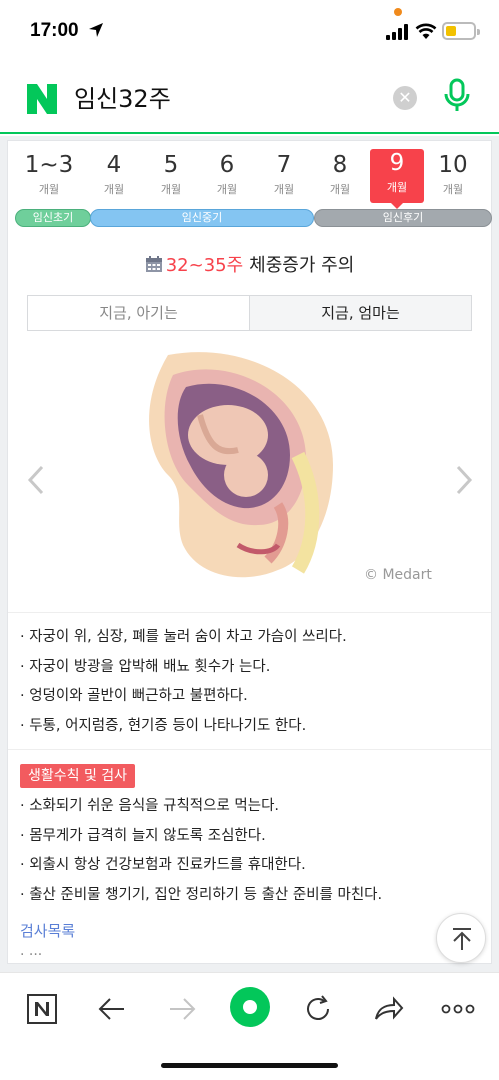 This screenshot has width=499, height=1080. Describe the element at coordinates (405, 98) in the screenshot. I see `clear-icon: ✕` at that location.